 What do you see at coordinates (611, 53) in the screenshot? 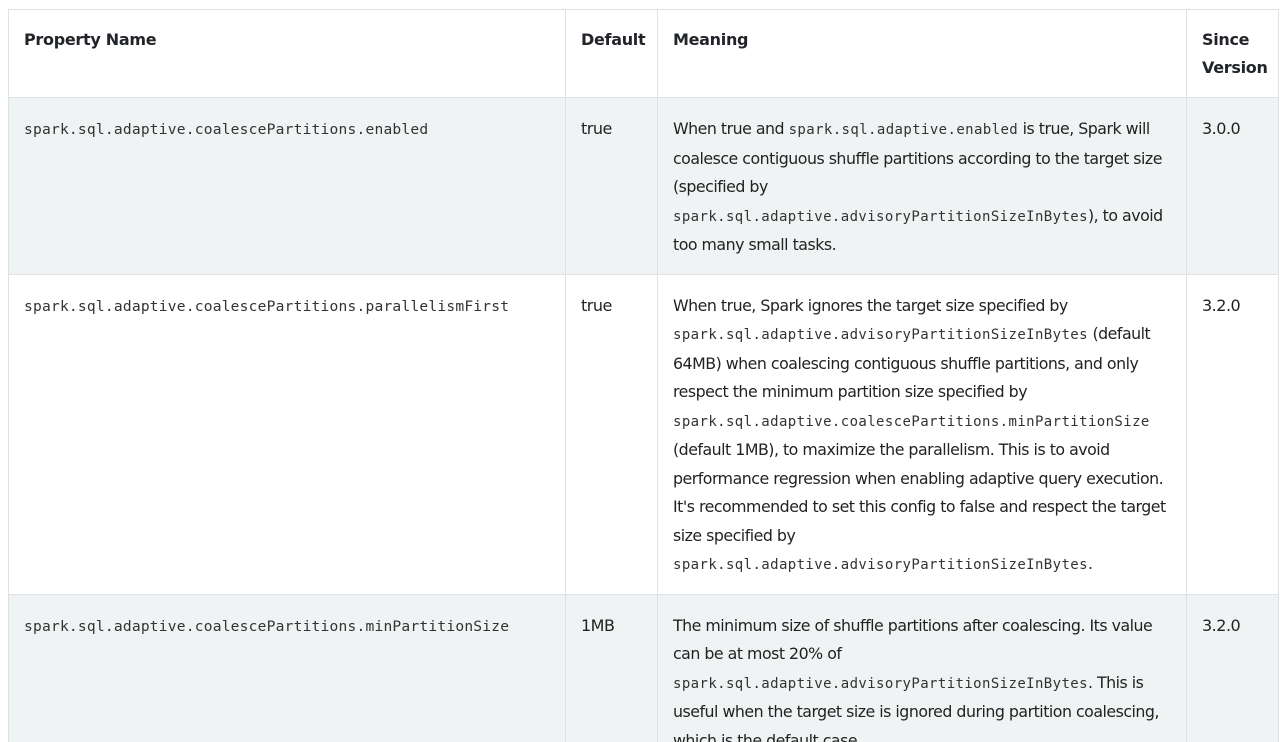
I see `header-default: Default` at bounding box center [611, 53].